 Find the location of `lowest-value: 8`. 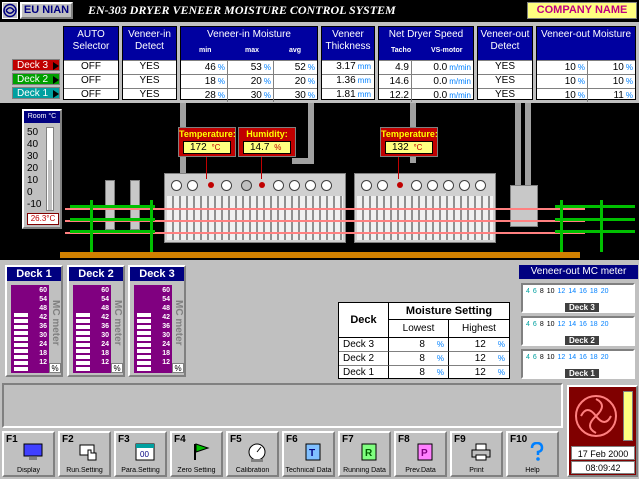

lowest-value: 8 is located at coordinates (422, 344).